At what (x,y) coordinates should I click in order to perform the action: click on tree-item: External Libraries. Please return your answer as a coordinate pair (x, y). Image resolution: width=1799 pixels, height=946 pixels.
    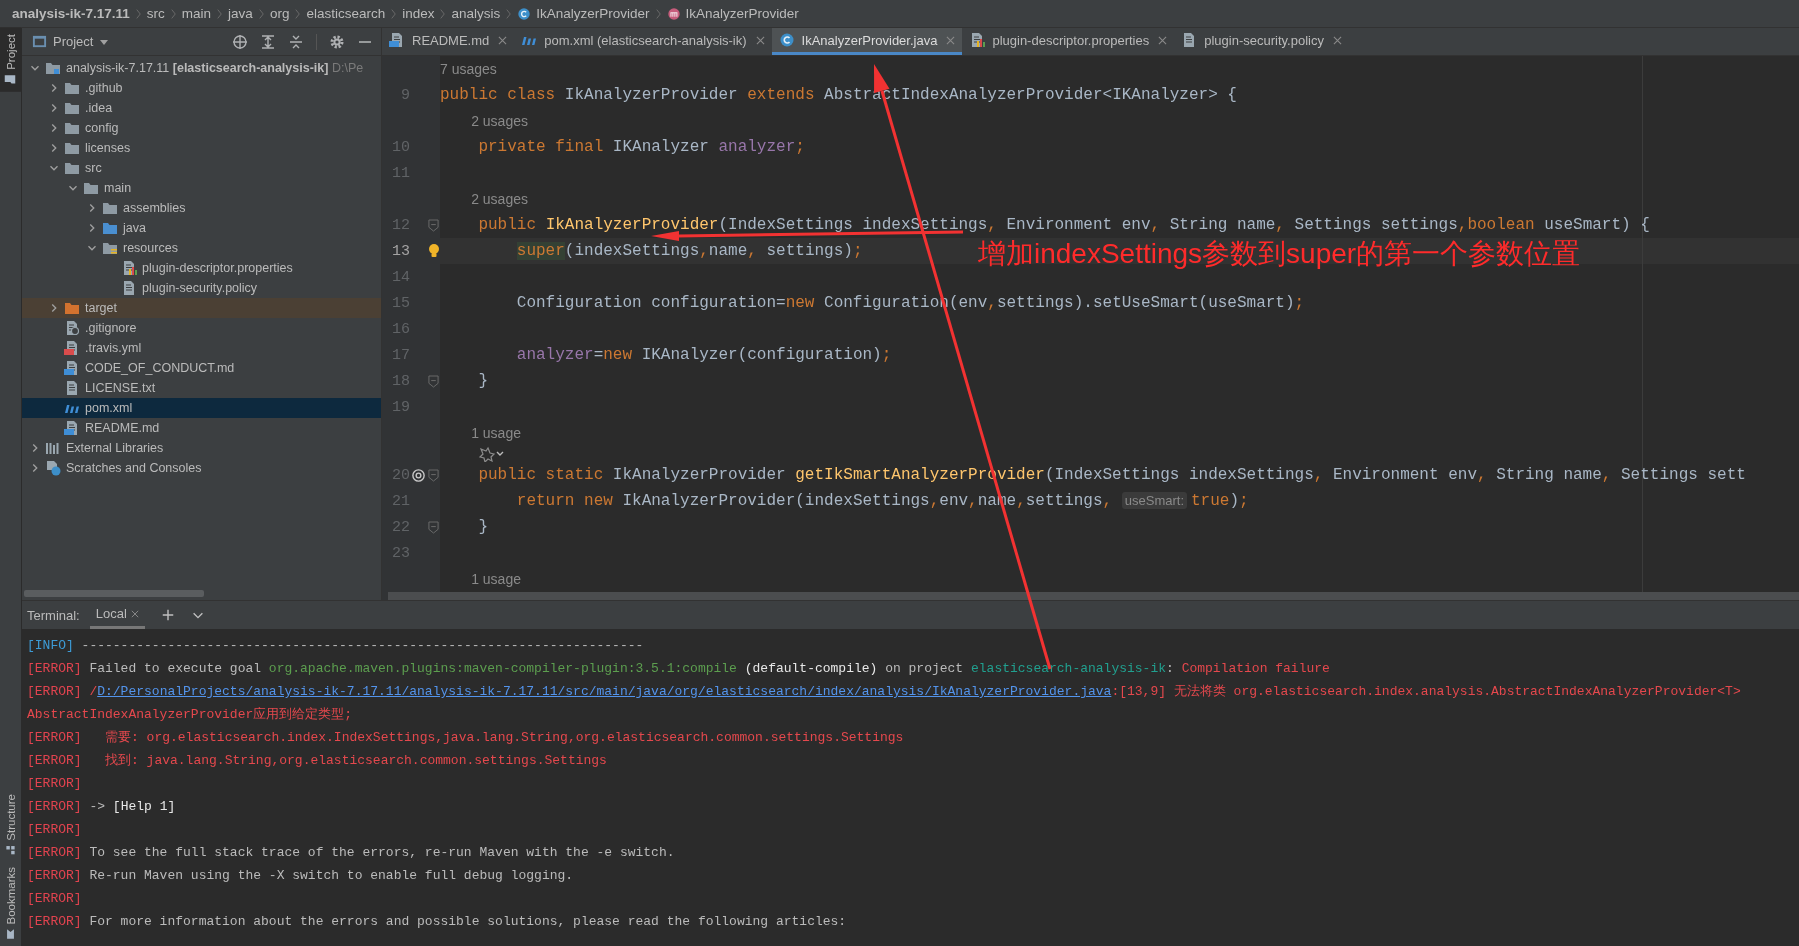
    Looking at the image, I should click on (201, 448).